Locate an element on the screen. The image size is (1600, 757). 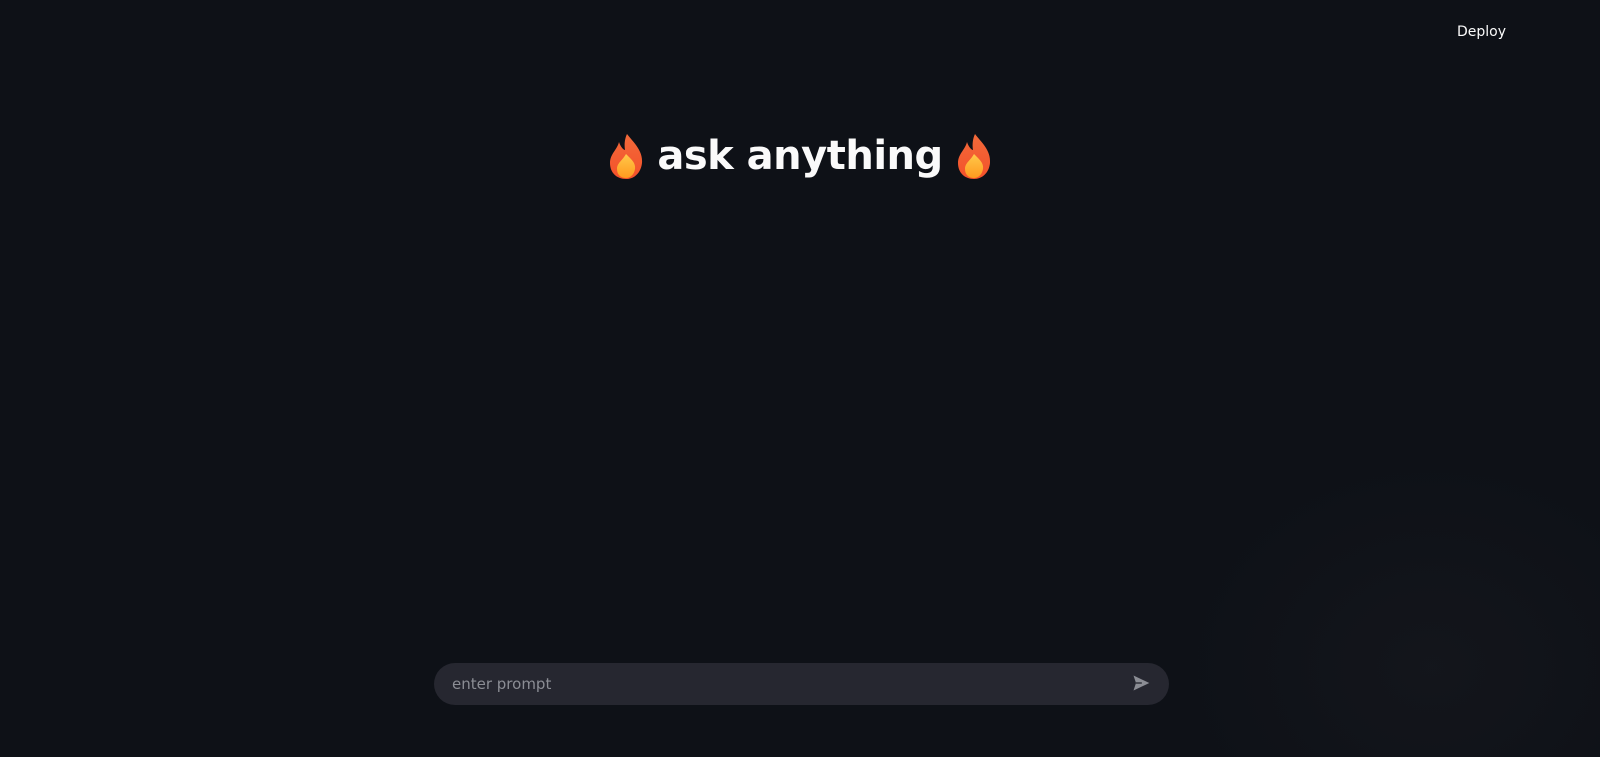
header: Deploy is located at coordinates (800, 32).